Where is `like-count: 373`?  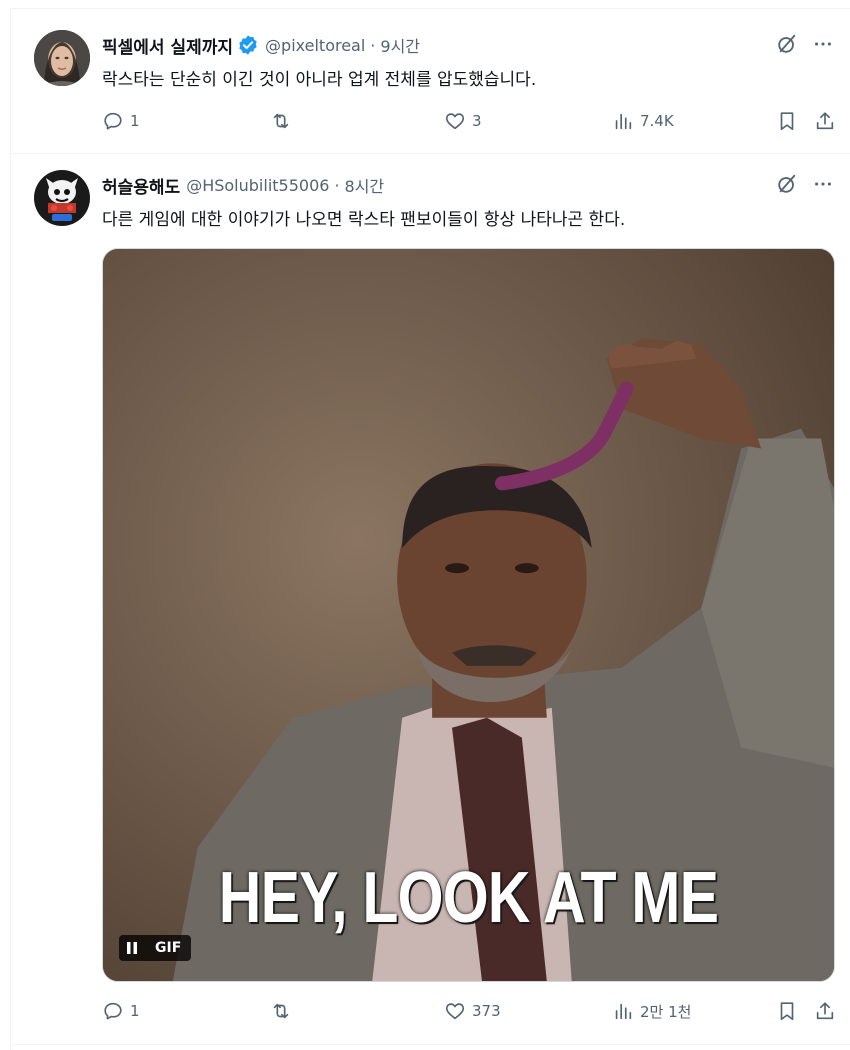 like-count: 373 is located at coordinates (486, 1011).